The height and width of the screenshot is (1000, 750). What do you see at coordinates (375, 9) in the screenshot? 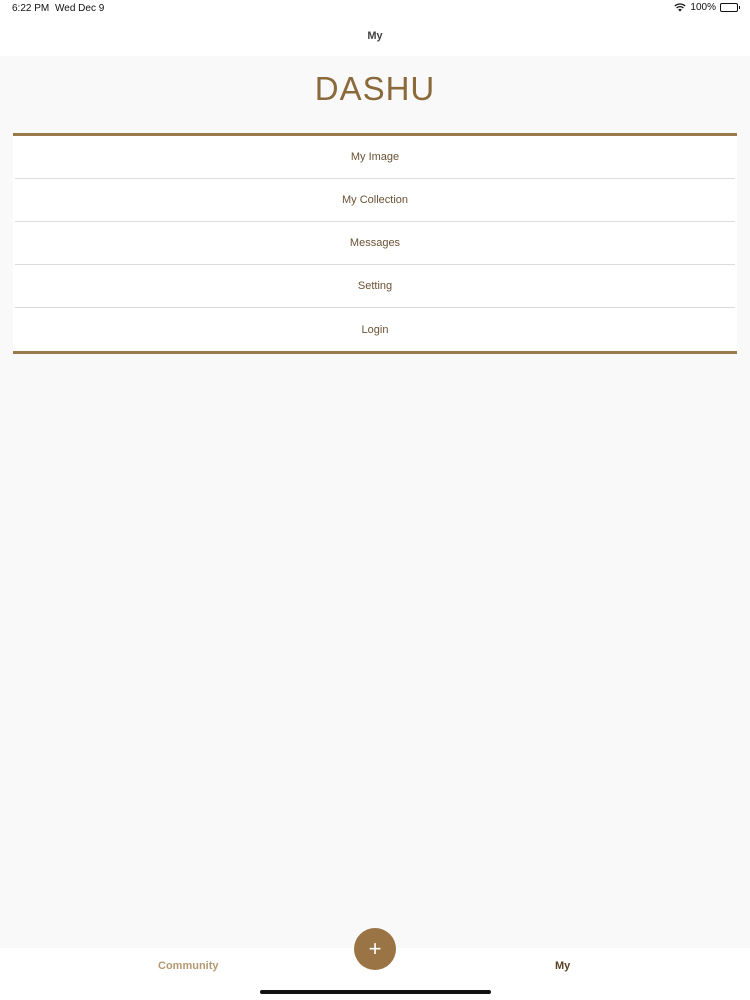
I see `status-bar: 6:22 PM Wed Dec 9 100%` at bounding box center [375, 9].